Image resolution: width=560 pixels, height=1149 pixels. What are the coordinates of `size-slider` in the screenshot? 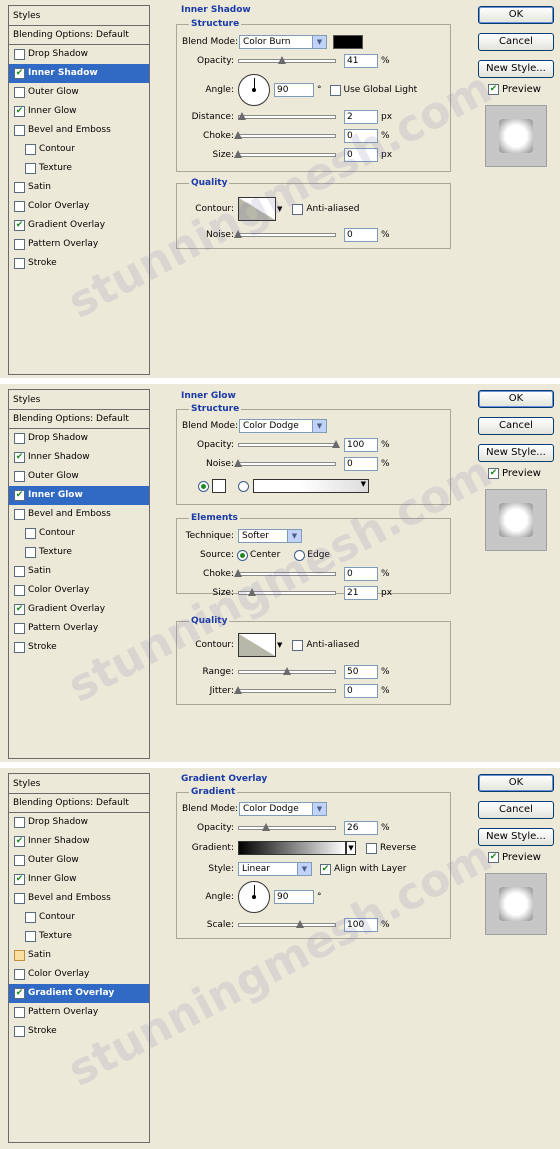 It's located at (285, 155).